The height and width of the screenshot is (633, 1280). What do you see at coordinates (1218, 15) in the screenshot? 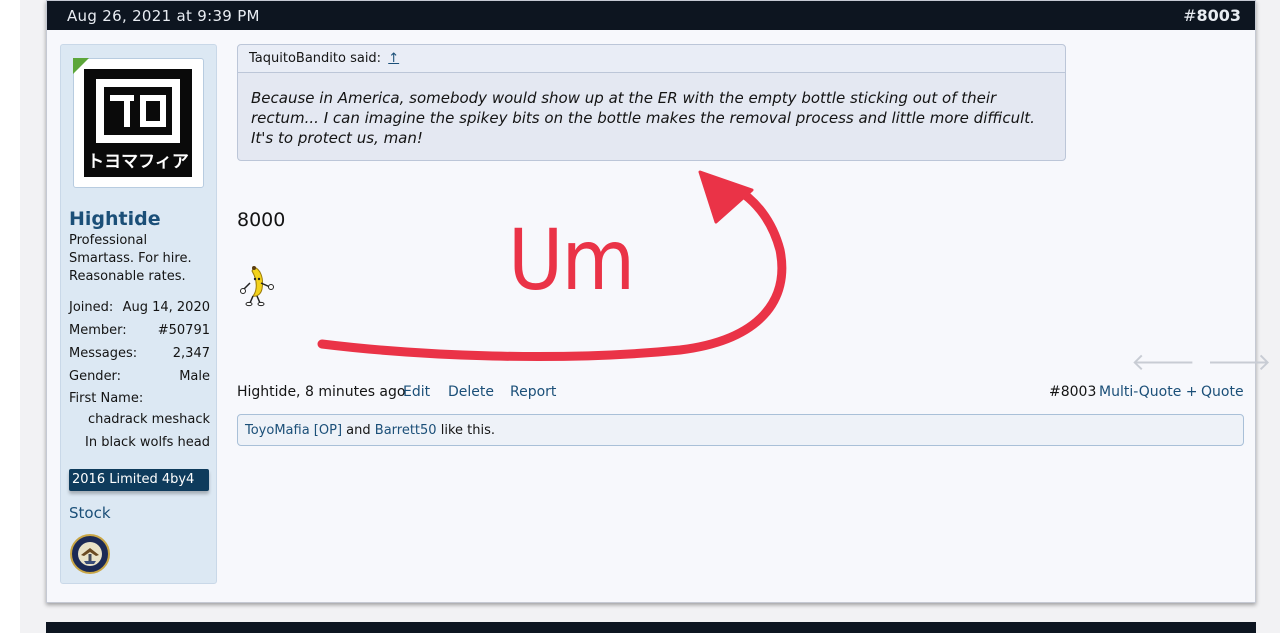
I see `post-number: 8003` at bounding box center [1218, 15].